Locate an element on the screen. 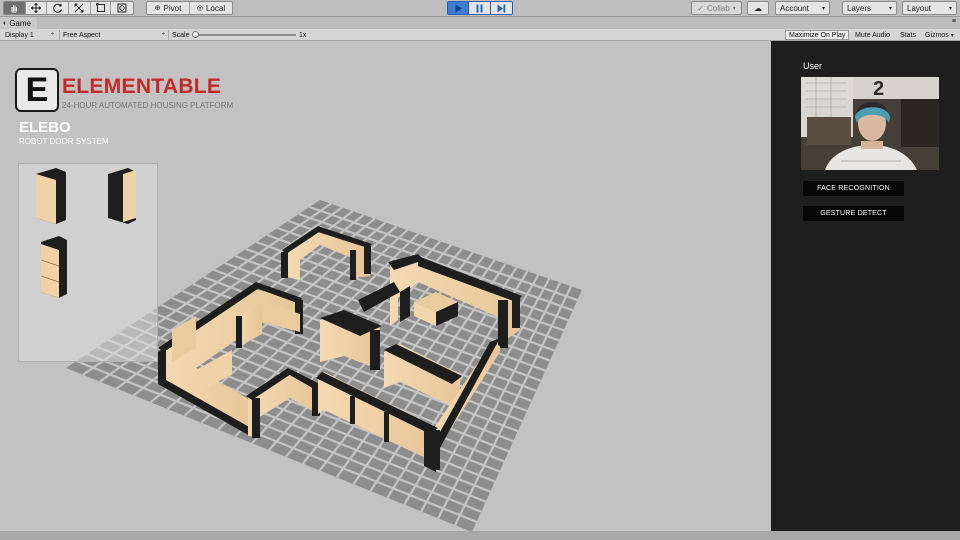 Image resolution: width=960 pixels, height=540 pixels. collab-label: Collab is located at coordinates (718, 8).